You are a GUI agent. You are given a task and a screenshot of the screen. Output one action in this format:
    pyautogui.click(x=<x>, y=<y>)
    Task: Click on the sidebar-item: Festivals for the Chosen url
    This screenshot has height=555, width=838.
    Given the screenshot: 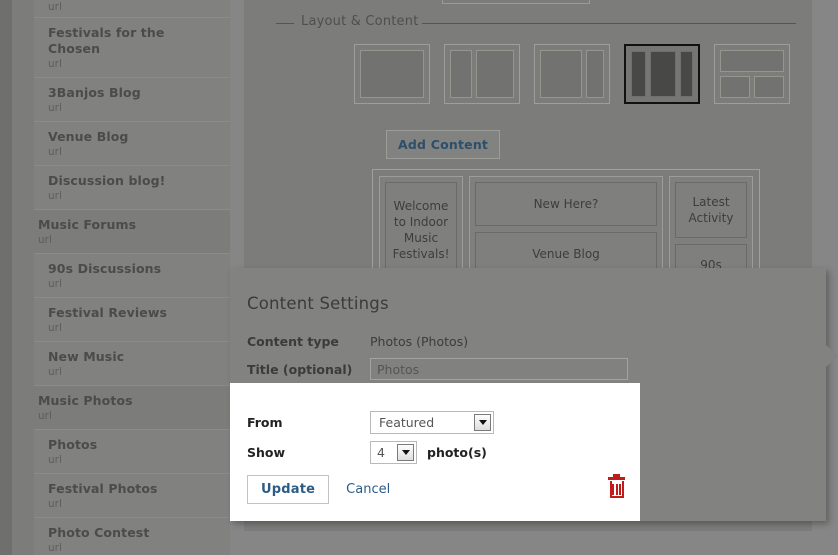 What is the action you would take?
    pyautogui.click(x=132, y=48)
    